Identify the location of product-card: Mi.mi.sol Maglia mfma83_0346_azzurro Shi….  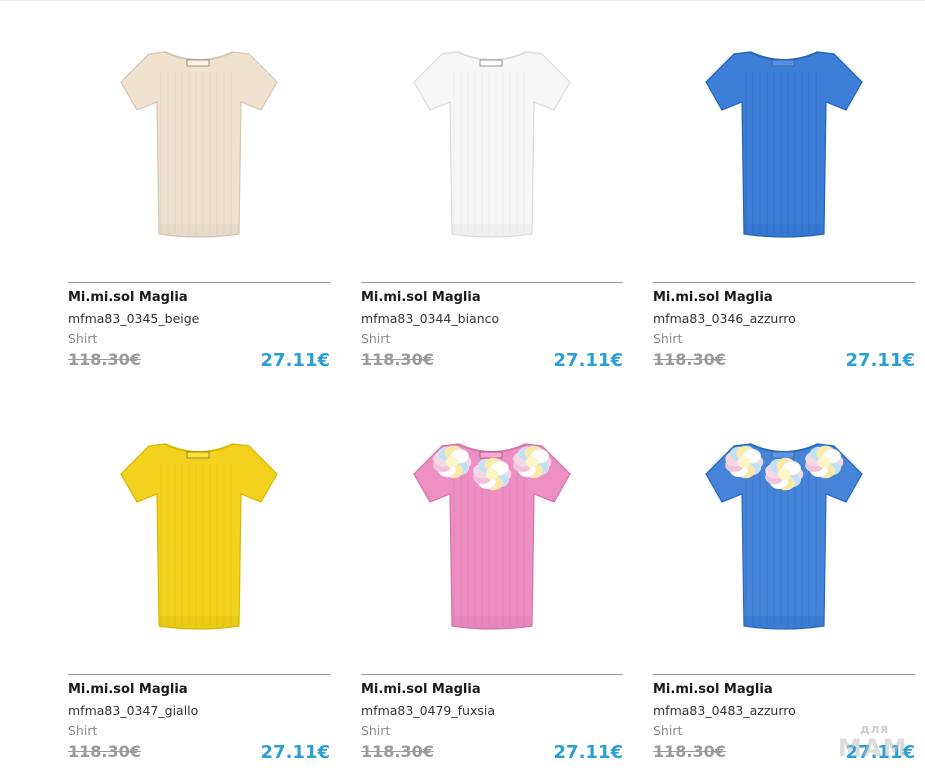
(784, 190).